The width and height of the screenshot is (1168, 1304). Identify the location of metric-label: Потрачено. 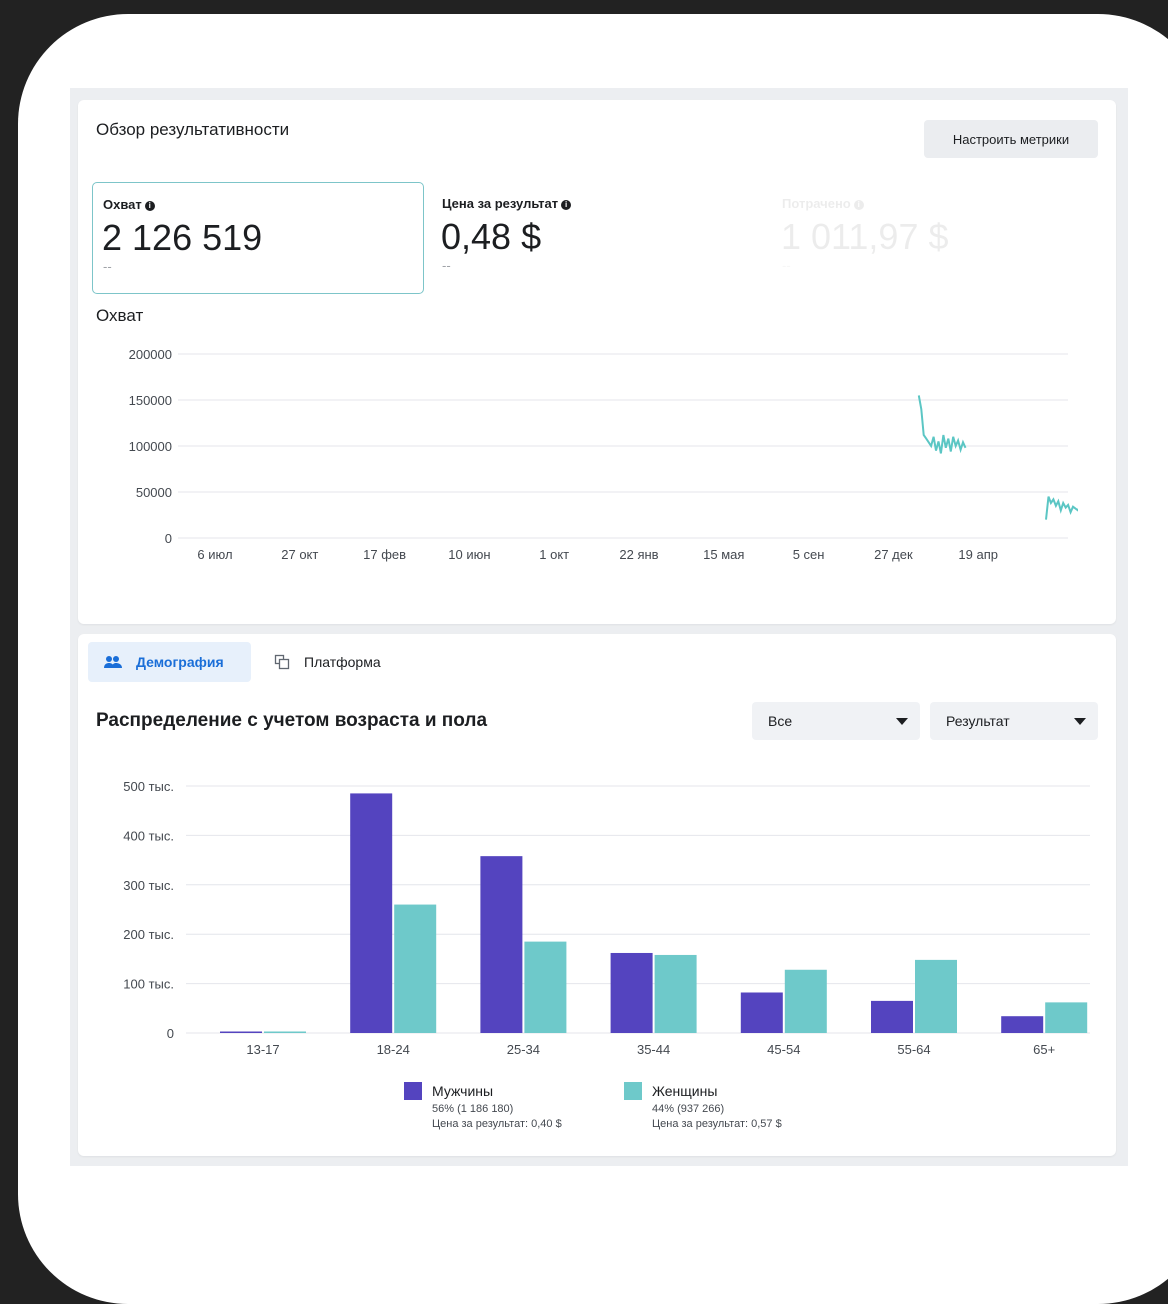
(816, 203).